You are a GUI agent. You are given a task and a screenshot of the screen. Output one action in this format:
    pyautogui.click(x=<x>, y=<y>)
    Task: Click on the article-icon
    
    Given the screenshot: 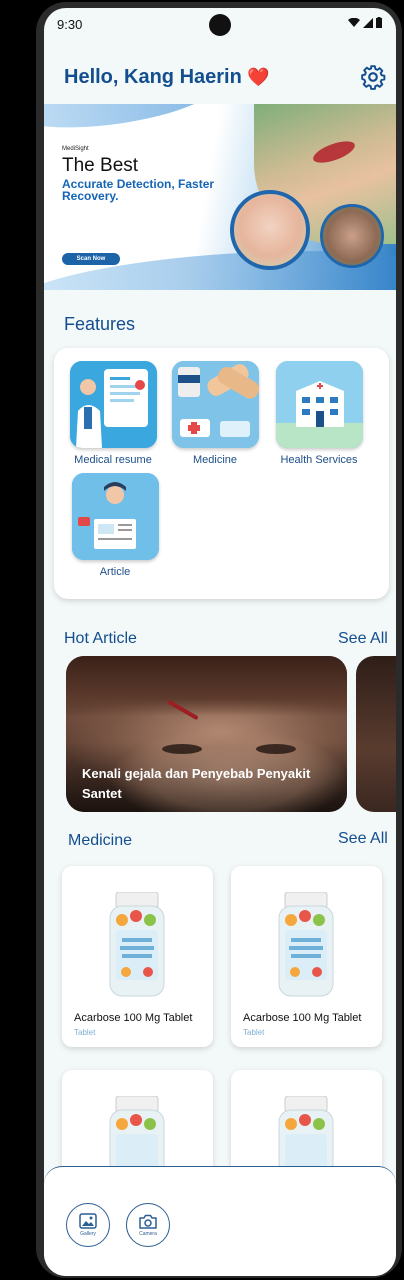 What is the action you would take?
    pyautogui.click(x=115, y=516)
    